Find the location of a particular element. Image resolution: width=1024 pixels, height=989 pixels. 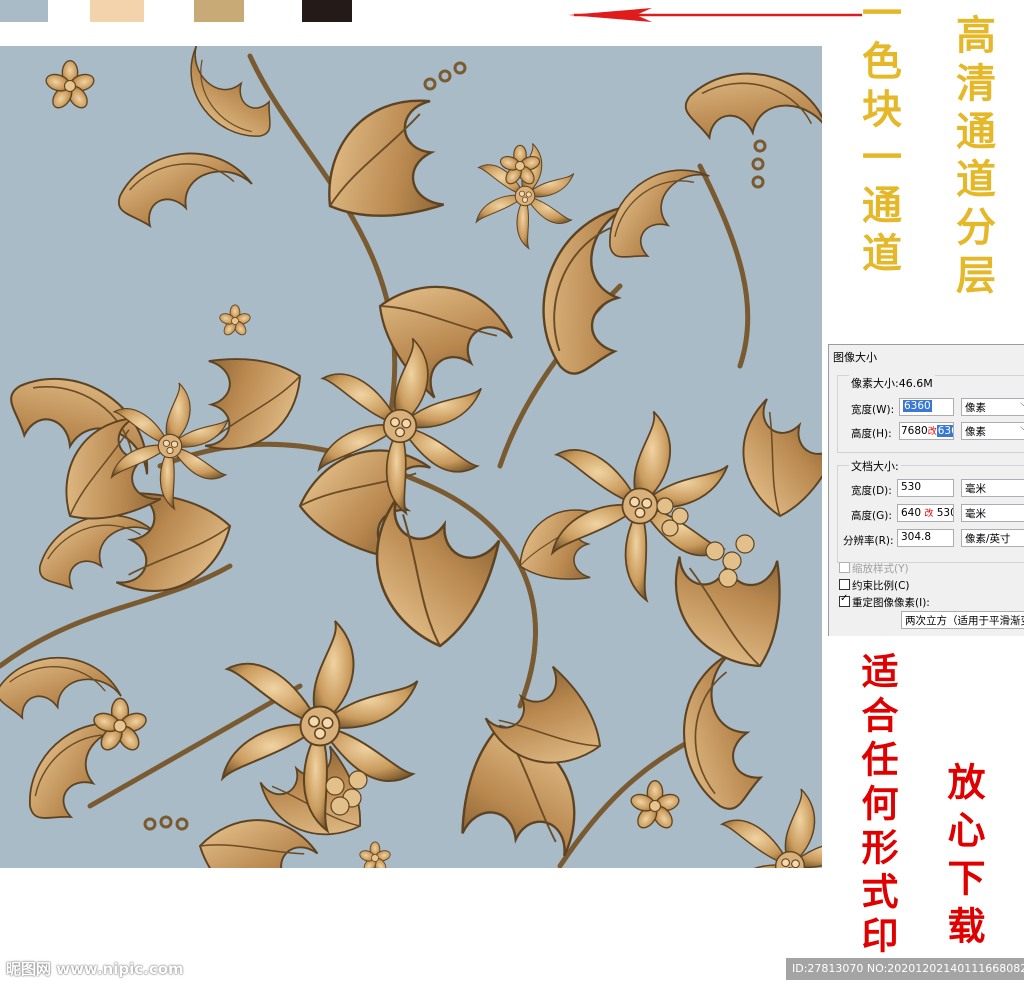

red-arrow-icon is located at coordinates (715, 15).